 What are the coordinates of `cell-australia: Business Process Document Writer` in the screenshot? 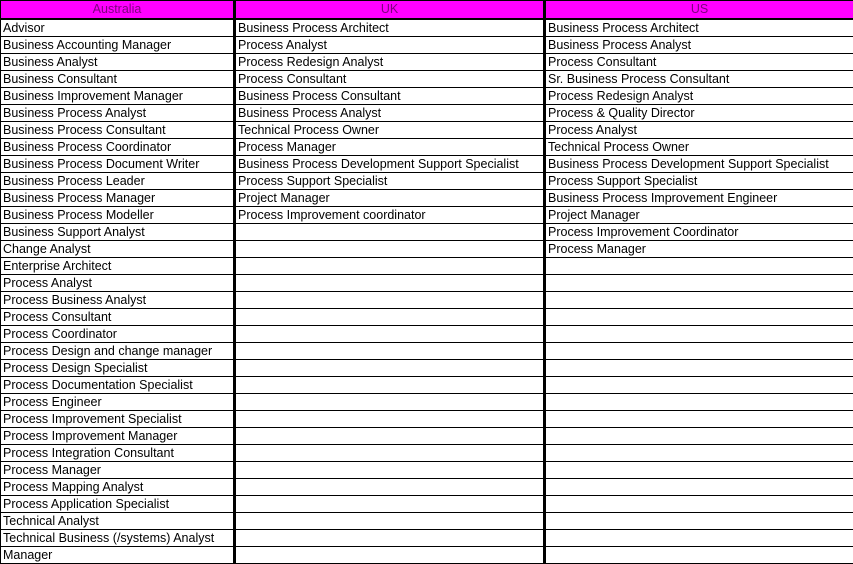 It's located at (118, 164).